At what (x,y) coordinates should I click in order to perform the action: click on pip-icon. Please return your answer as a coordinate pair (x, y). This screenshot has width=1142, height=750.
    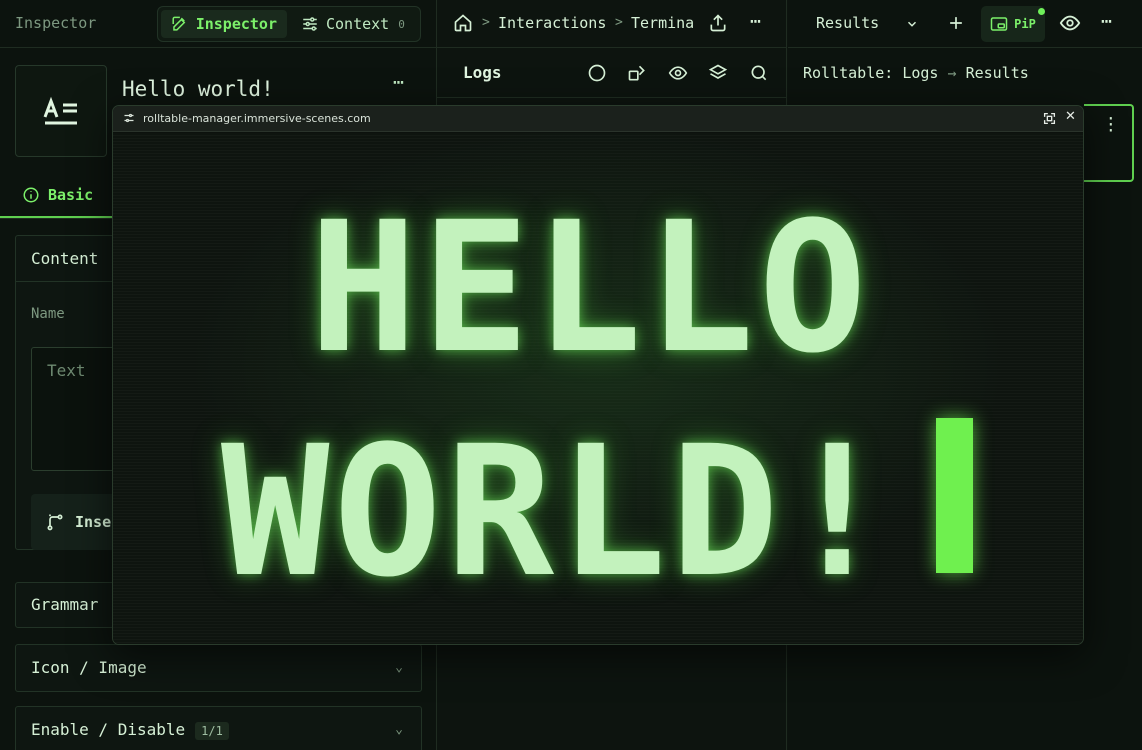
    Looking at the image, I should click on (999, 24).